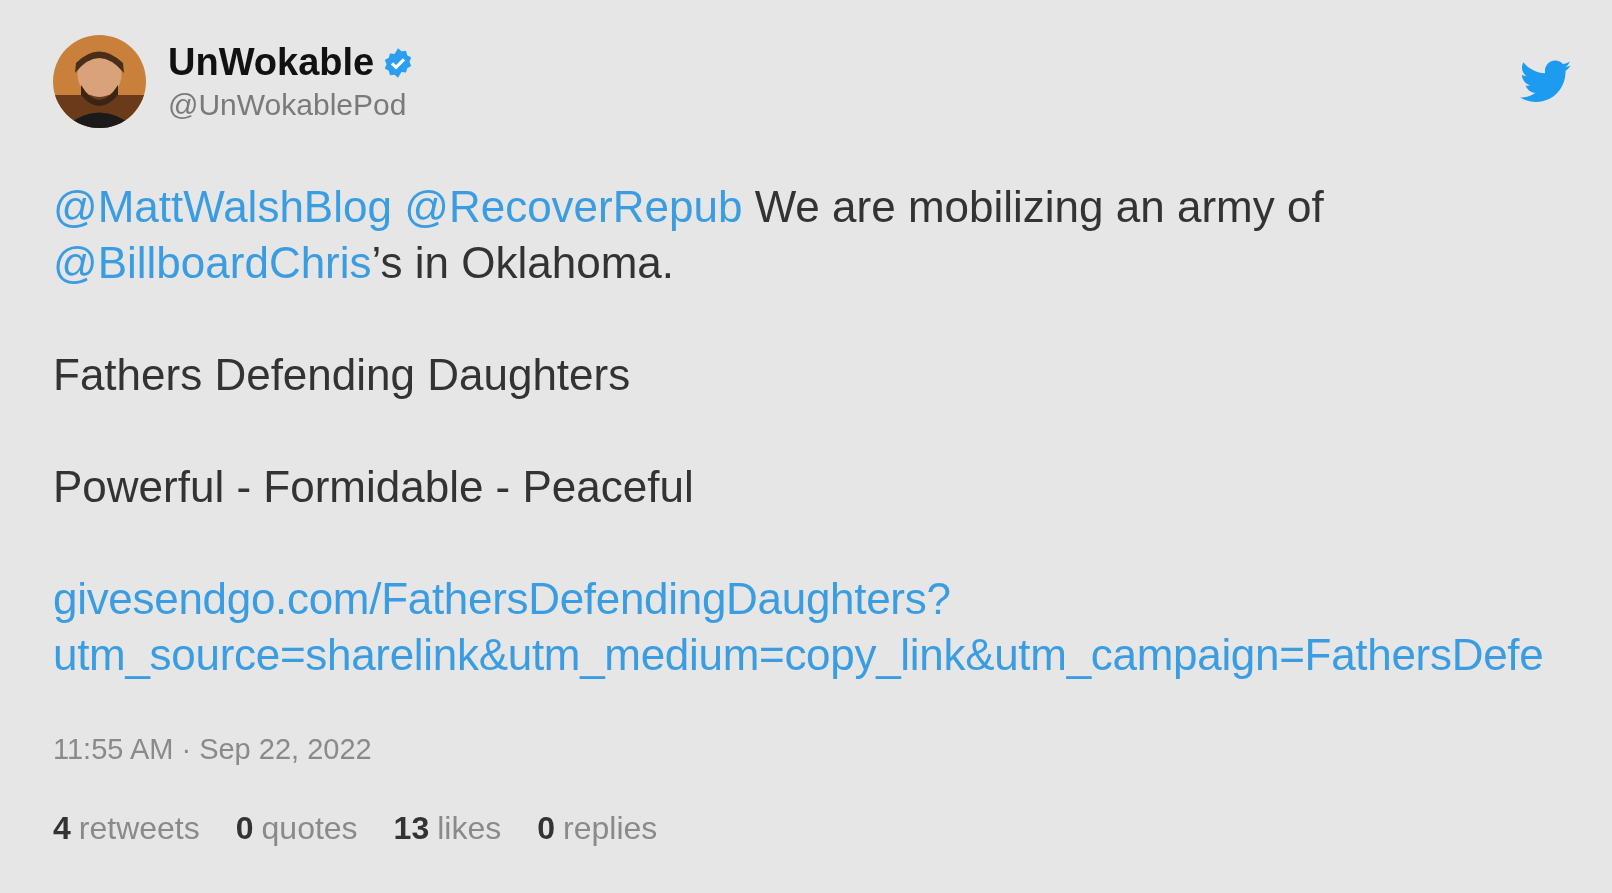 This screenshot has height=893, width=1612. I want to click on url-link: givesendgo.com/FathersDefendingDaughters?, so click(502, 598).